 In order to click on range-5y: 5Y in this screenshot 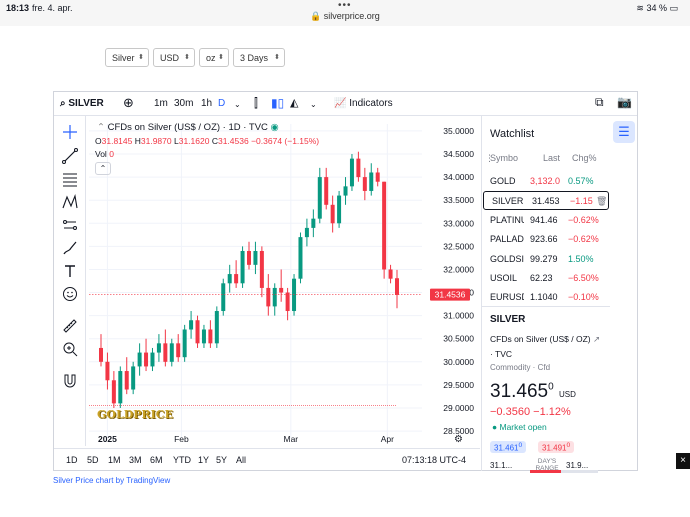, I will do `click(221, 460)`.